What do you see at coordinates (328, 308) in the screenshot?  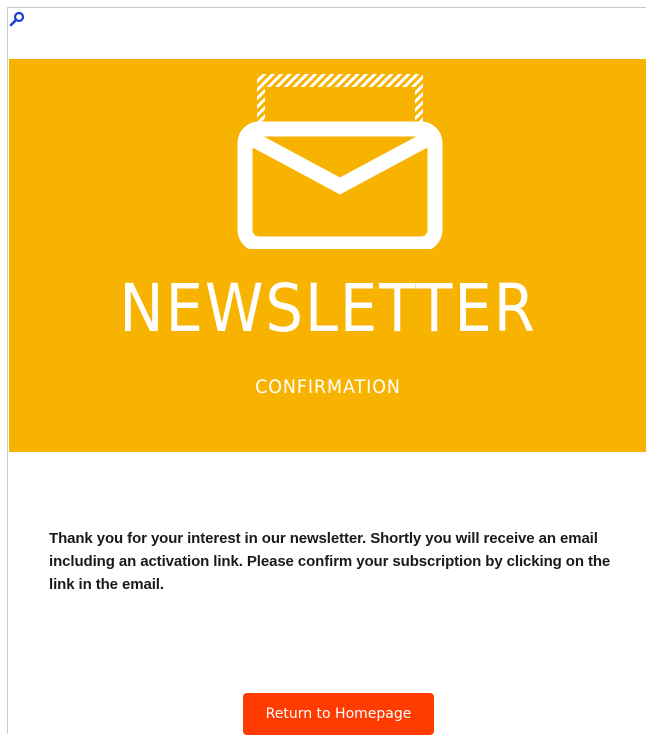 I see `banner-title: NEWSLETTER` at bounding box center [328, 308].